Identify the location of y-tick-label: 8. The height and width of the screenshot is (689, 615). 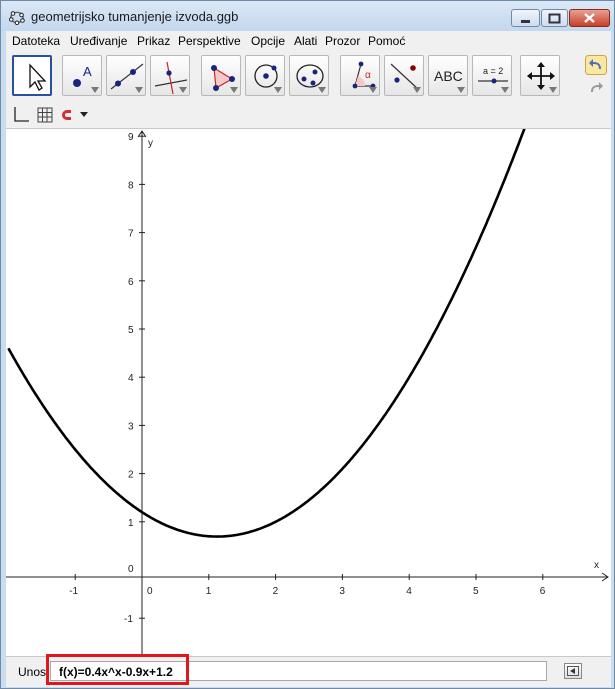
(131, 185).